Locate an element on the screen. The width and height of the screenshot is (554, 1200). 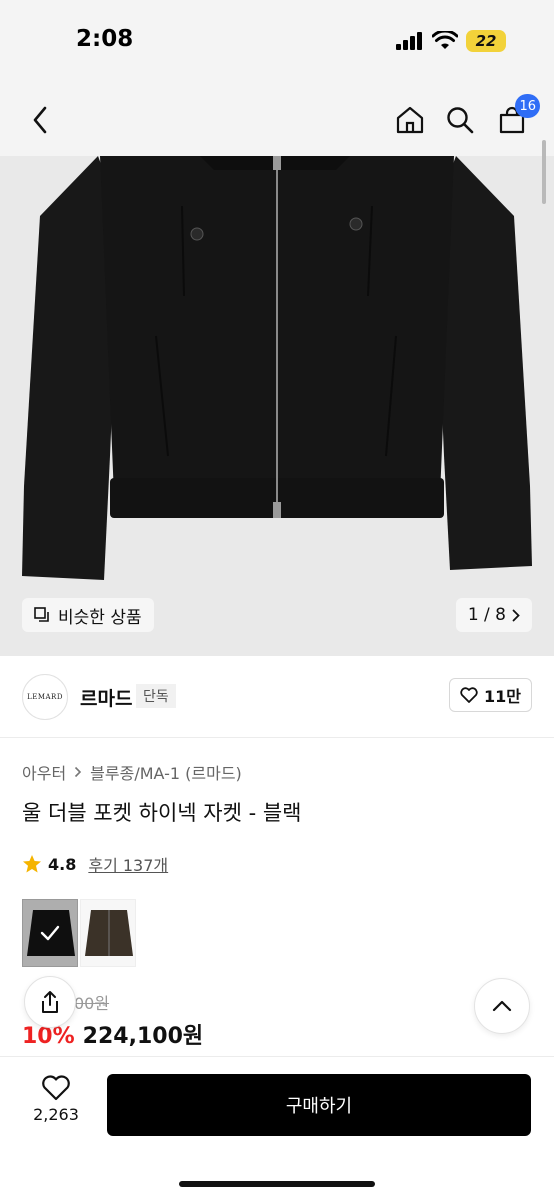
similar-products-button: 비슷한 상품 is located at coordinates (88, 615).